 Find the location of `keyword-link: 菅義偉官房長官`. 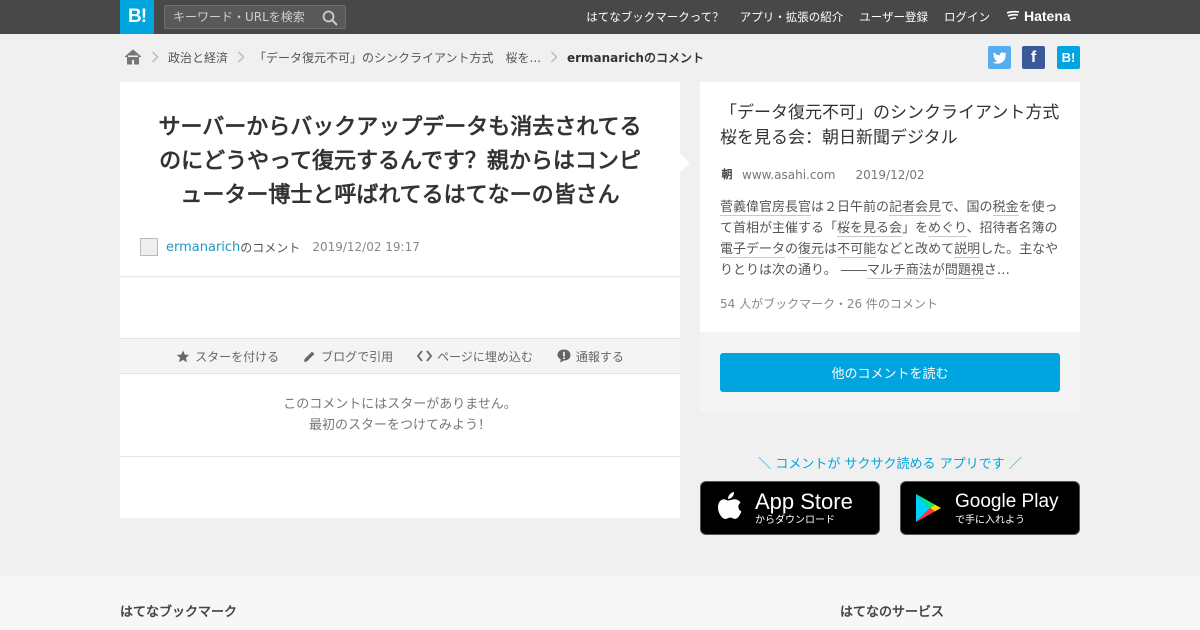

keyword-link: 菅義偉官房長官 is located at coordinates (766, 208).